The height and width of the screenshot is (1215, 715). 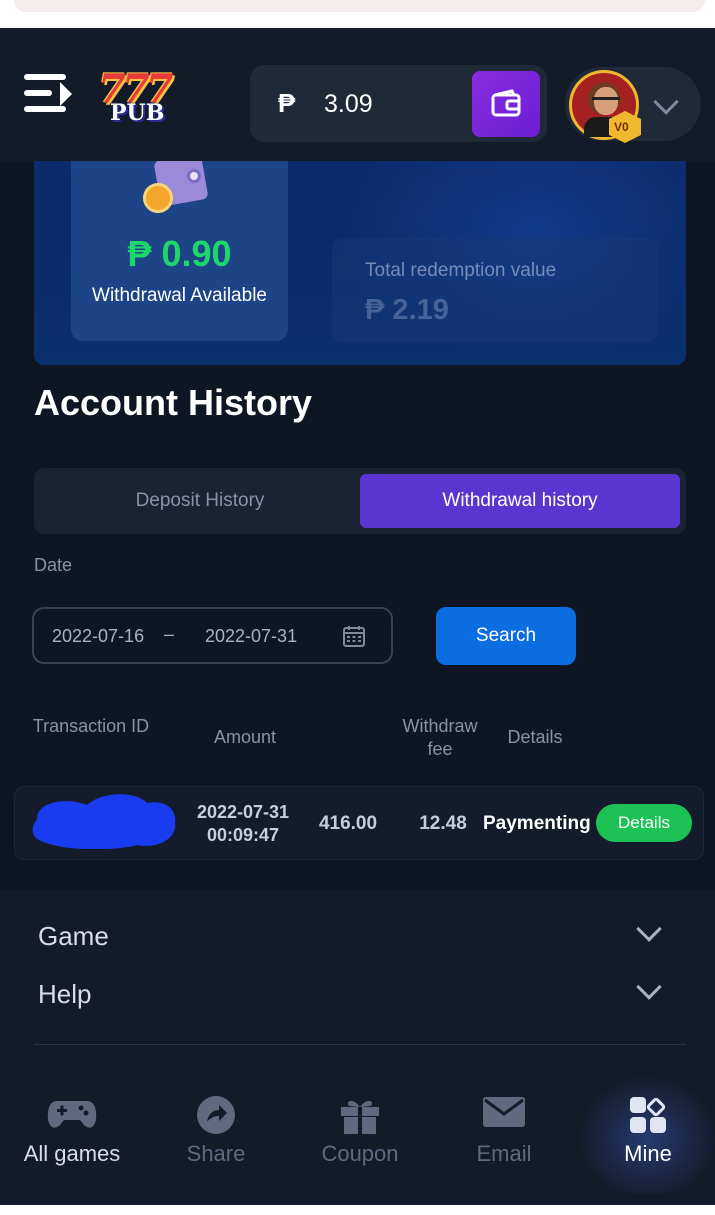 What do you see at coordinates (644, 823) in the screenshot?
I see `details-button: Details` at bounding box center [644, 823].